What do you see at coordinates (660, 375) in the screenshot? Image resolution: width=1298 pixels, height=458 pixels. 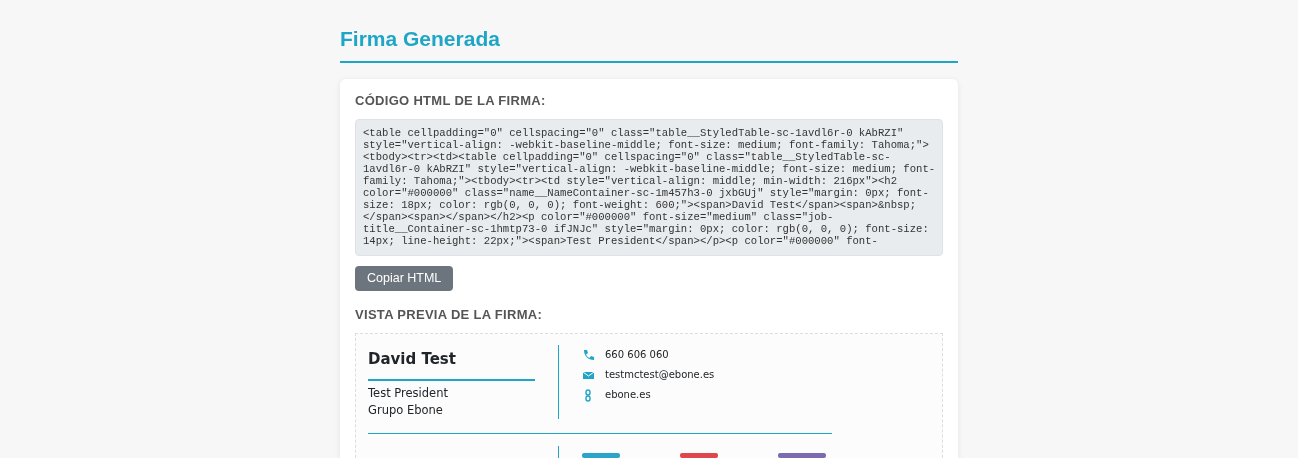 I see `contact-text: testmctest@ebone.es` at bounding box center [660, 375].